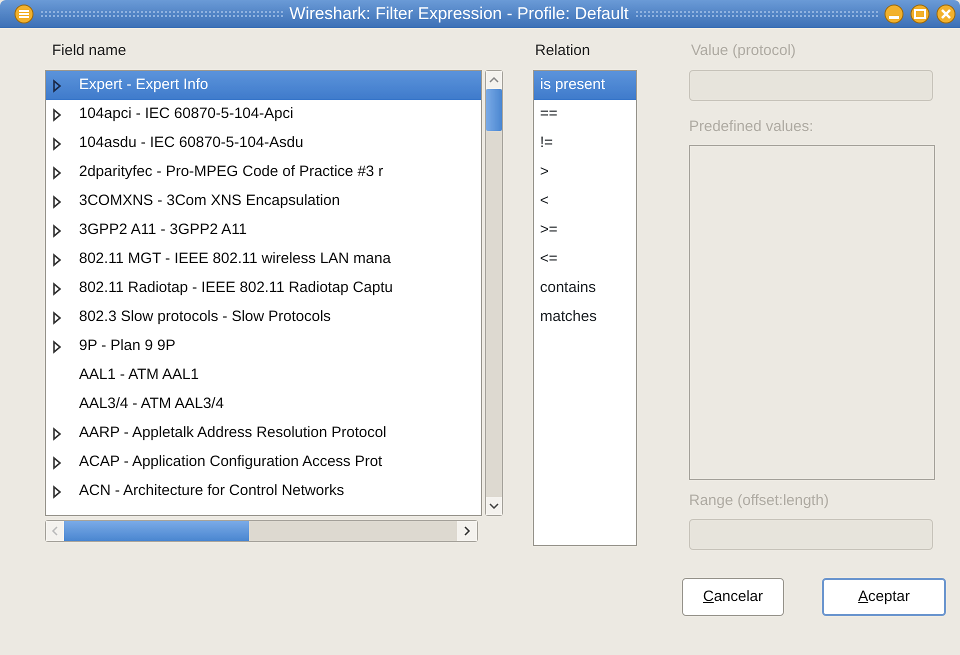  I want to click on tree-item: 802.11 Radiotap - IEEE 802.11 Radiotap Captu, so click(263, 288).